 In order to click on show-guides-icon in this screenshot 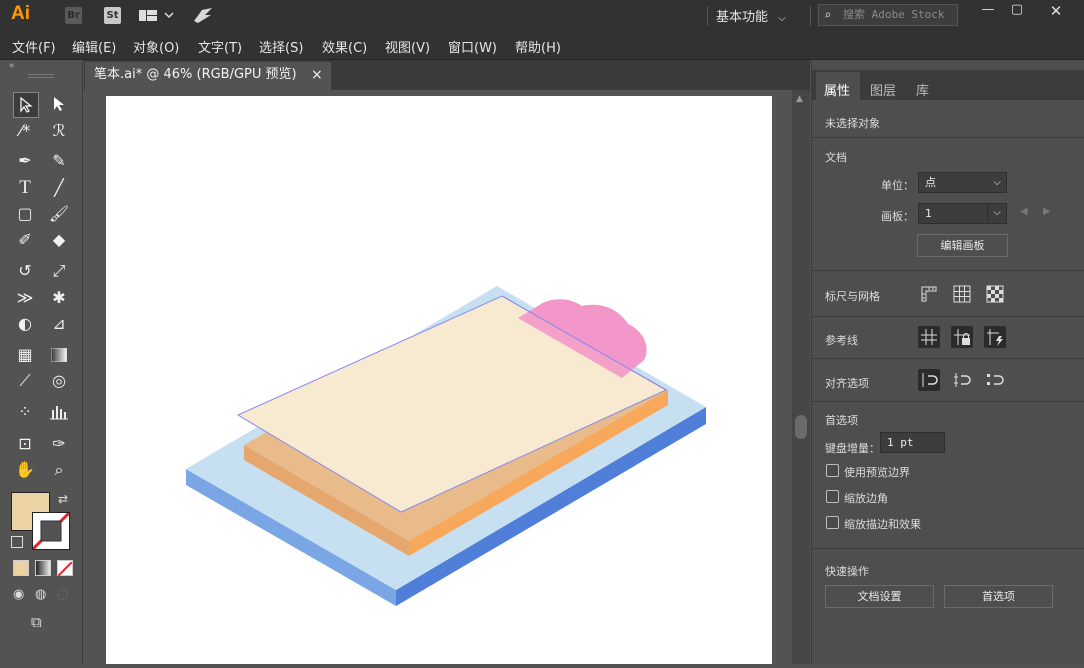, I will do `click(929, 337)`.